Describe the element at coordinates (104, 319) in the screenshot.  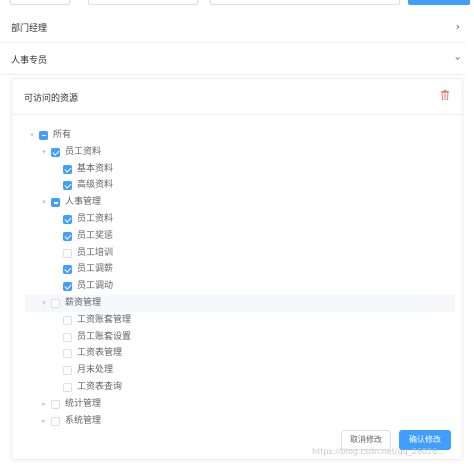
I see `tree-node-label: 工资账套管理` at that location.